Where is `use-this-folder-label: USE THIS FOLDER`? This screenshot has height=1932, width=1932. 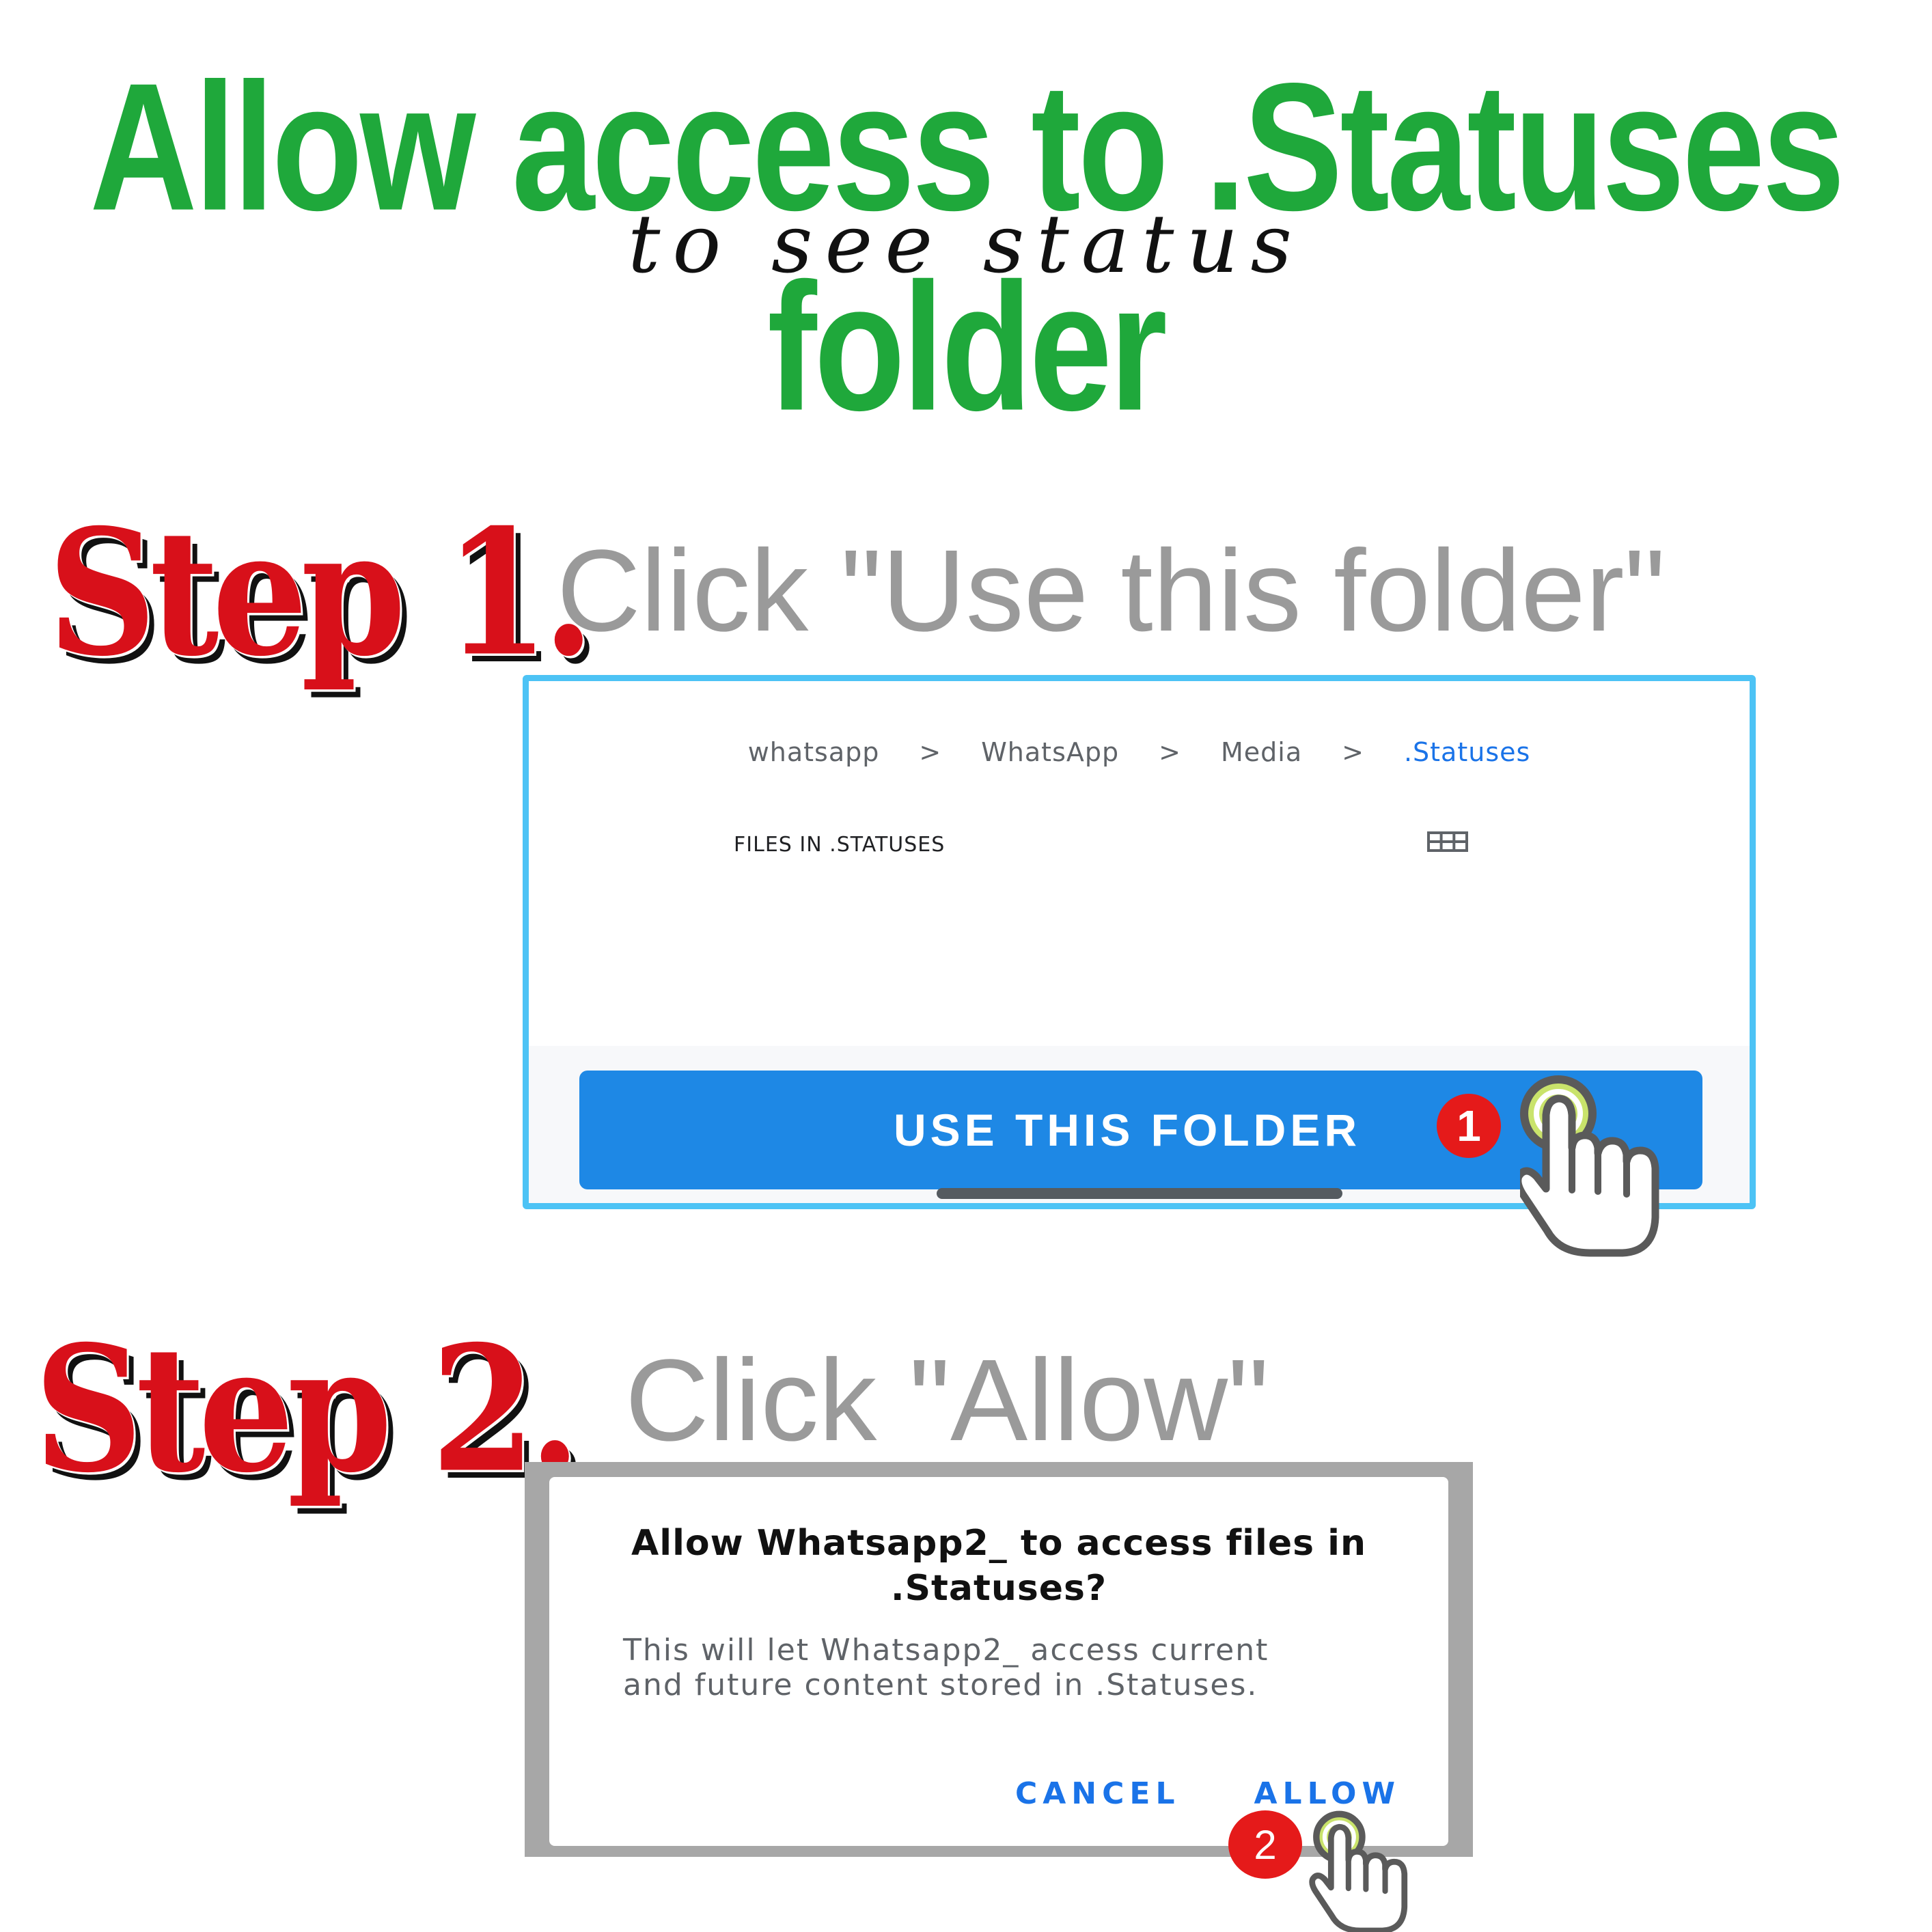 use-this-folder-label: USE THIS FOLDER is located at coordinates (1128, 1130).